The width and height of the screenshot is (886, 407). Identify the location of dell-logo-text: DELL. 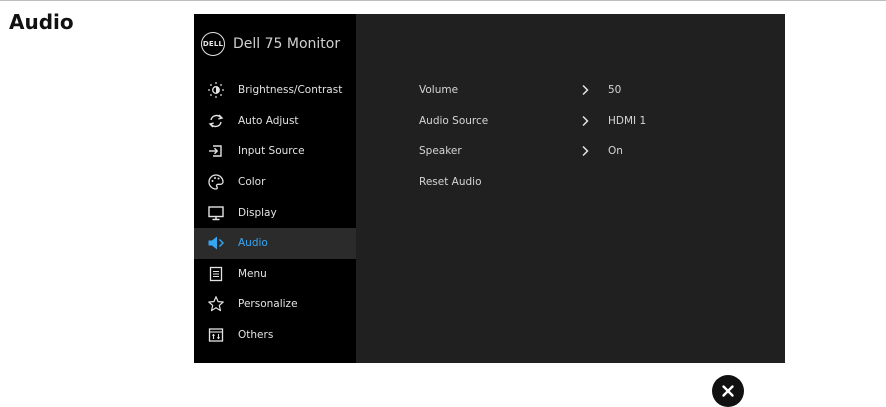
(213, 44).